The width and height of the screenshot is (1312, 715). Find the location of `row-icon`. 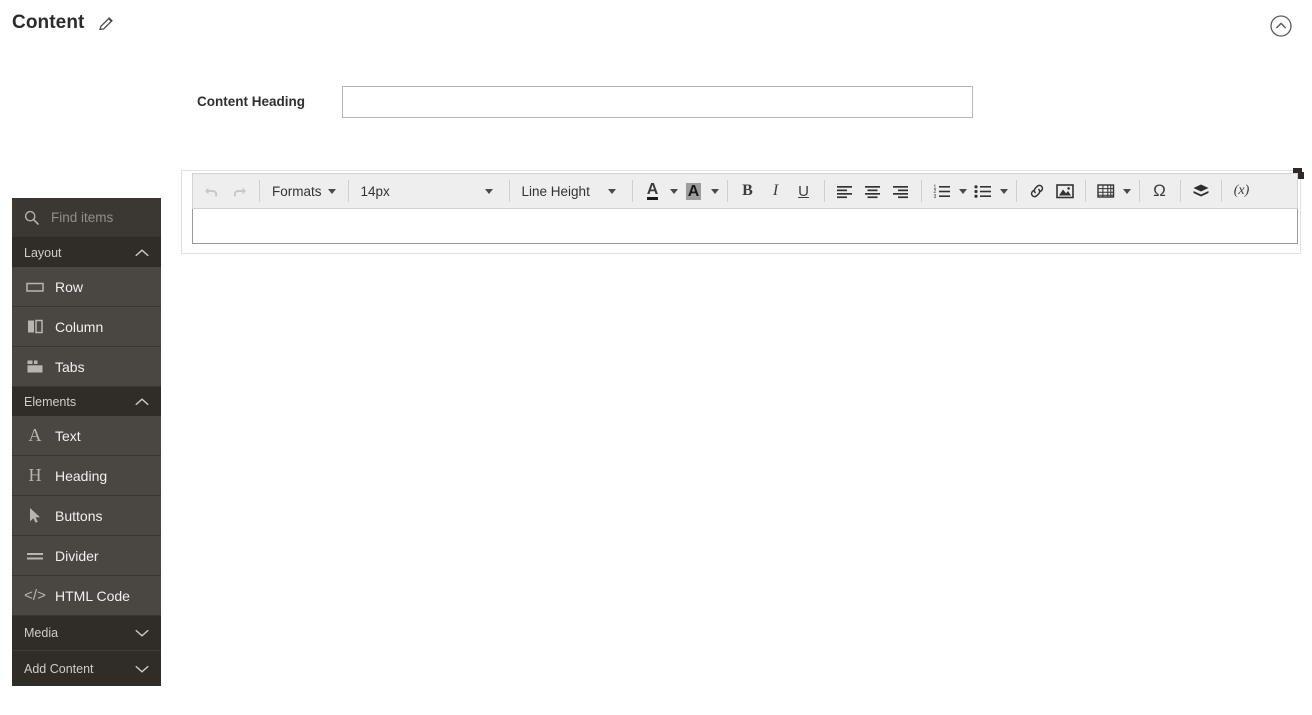

row-icon is located at coordinates (35, 287).